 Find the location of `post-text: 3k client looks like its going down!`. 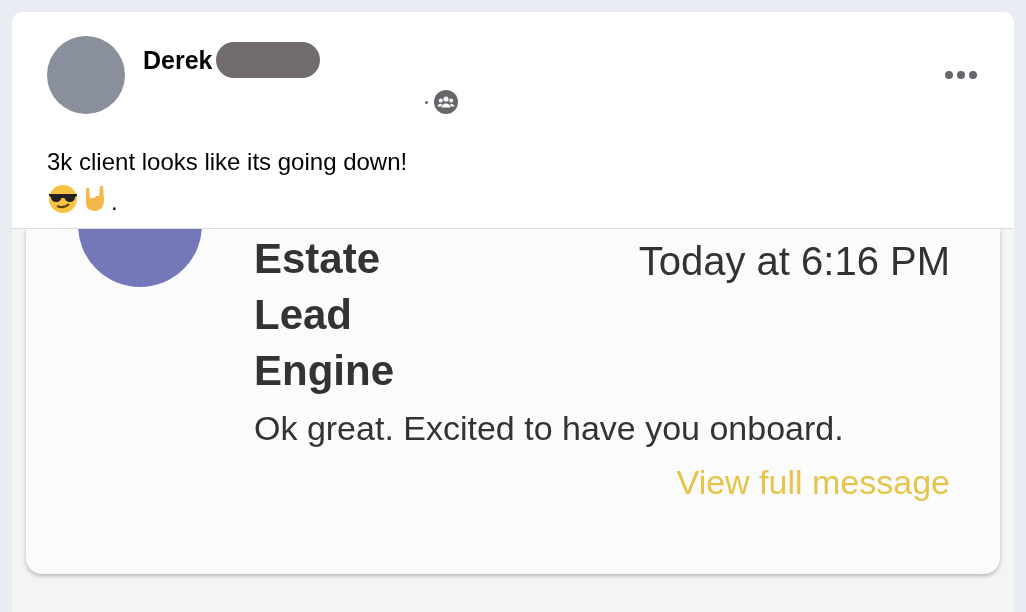

post-text: 3k client looks like its going down! is located at coordinates (227, 161).